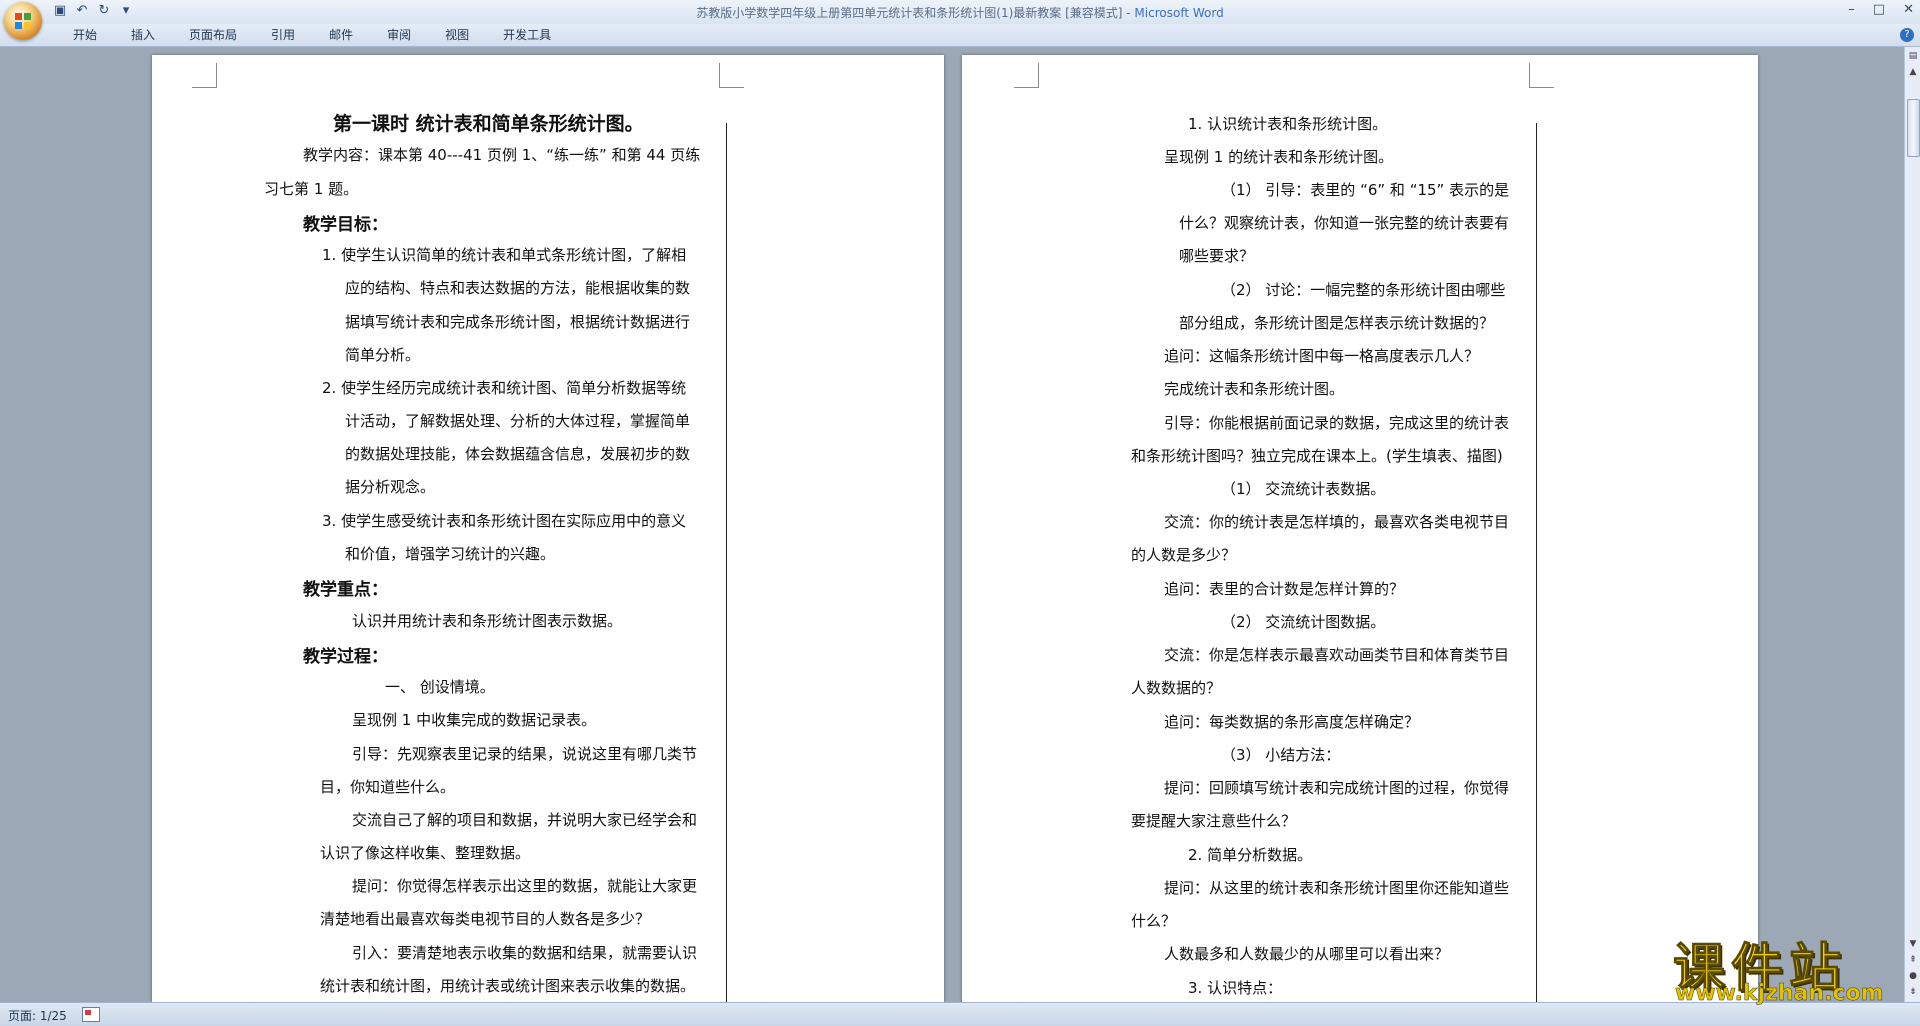 The height and width of the screenshot is (1026, 1920). Describe the element at coordinates (474, 720) in the screenshot. I see `paragraph-line: 呈现例 1 中收集完成的数据记录表。` at that location.